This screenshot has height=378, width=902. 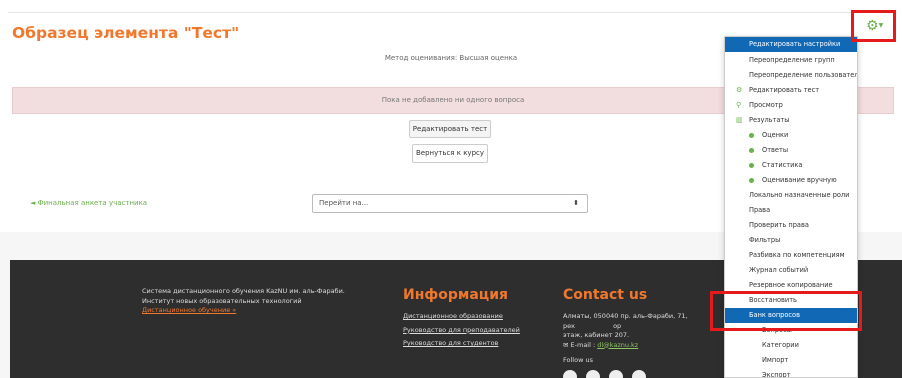 What do you see at coordinates (451, 12) in the screenshot?
I see `divider` at bounding box center [451, 12].